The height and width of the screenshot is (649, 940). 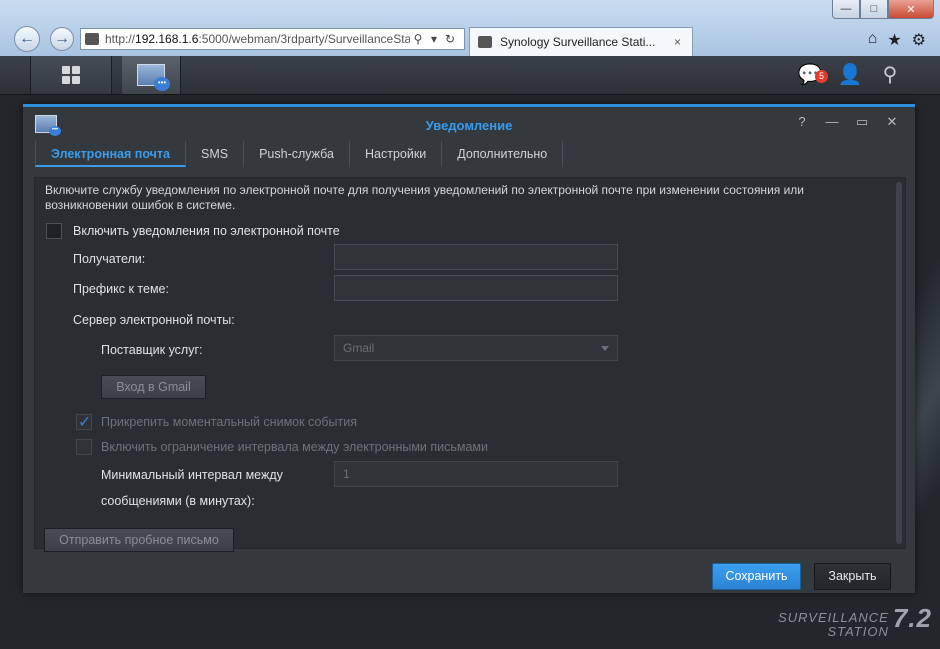 I want to click on maximize-icon: ▭, so click(x=862, y=122).